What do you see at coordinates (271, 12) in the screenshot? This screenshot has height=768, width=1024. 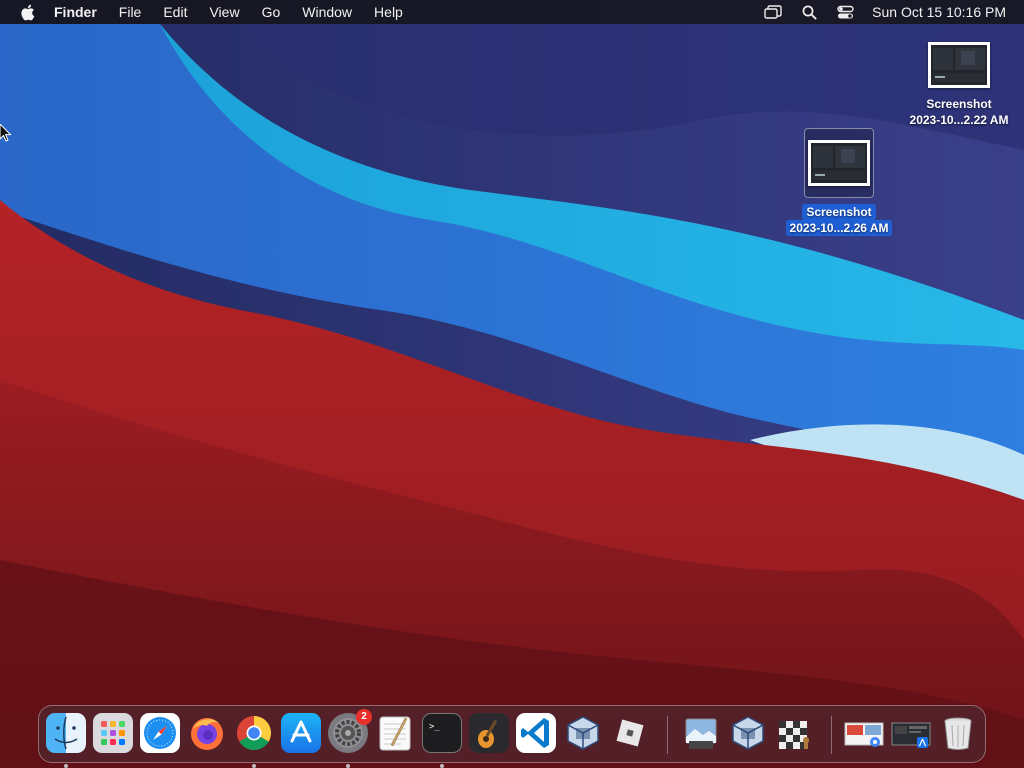 I see `menu-go: Go` at bounding box center [271, 12].